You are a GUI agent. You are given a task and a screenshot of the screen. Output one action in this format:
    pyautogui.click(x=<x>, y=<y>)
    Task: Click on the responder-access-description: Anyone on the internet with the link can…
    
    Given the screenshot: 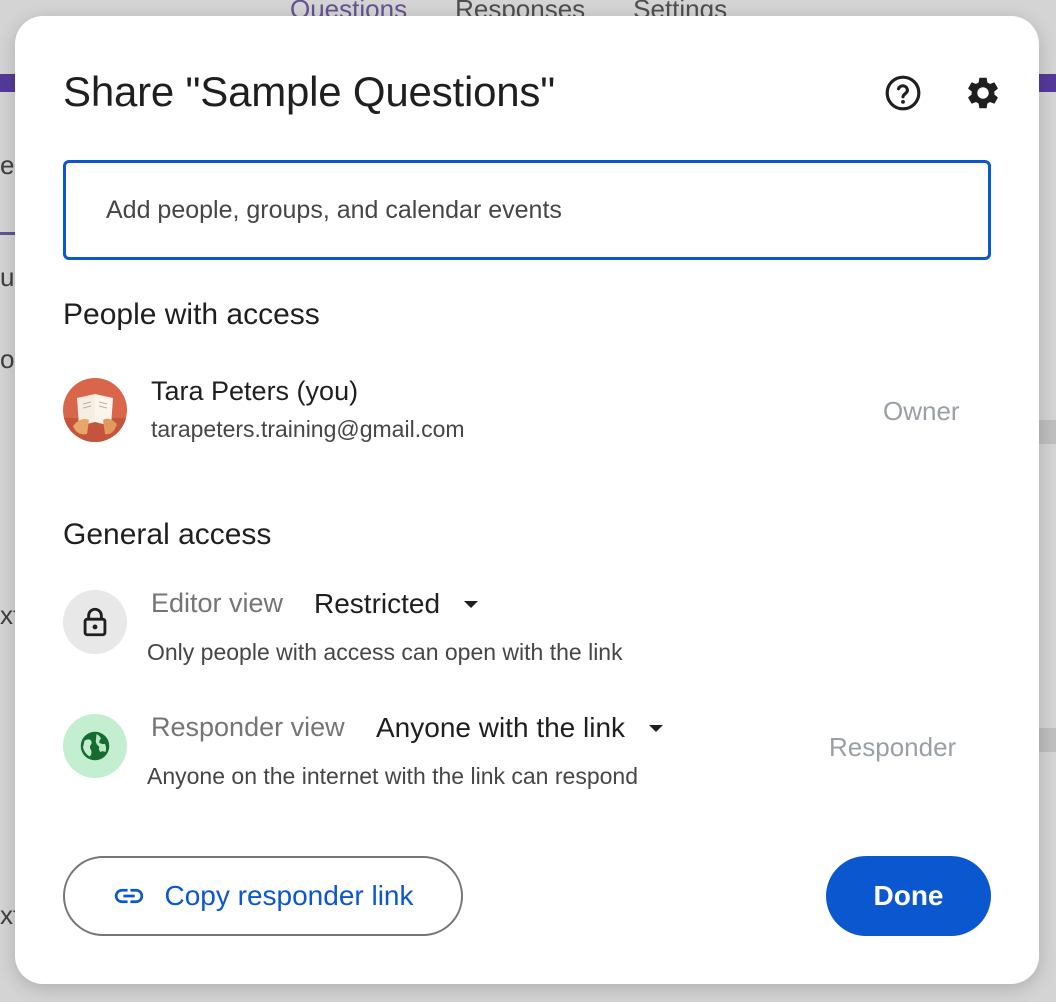 What is the action you would take?
    pyautogui.click(x=392, y=776)
    